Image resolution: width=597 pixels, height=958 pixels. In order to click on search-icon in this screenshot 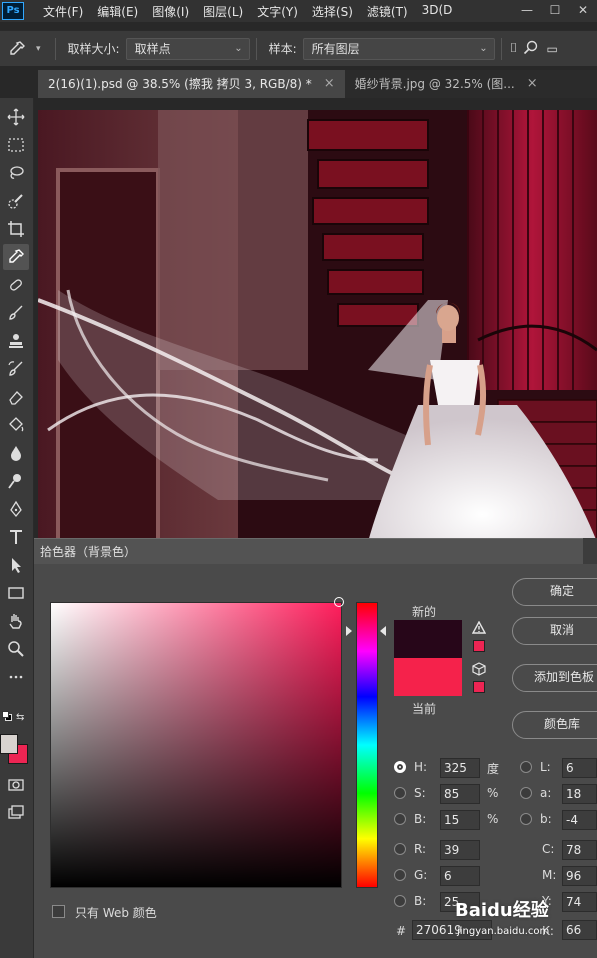, I will do `click(530, 49)`.